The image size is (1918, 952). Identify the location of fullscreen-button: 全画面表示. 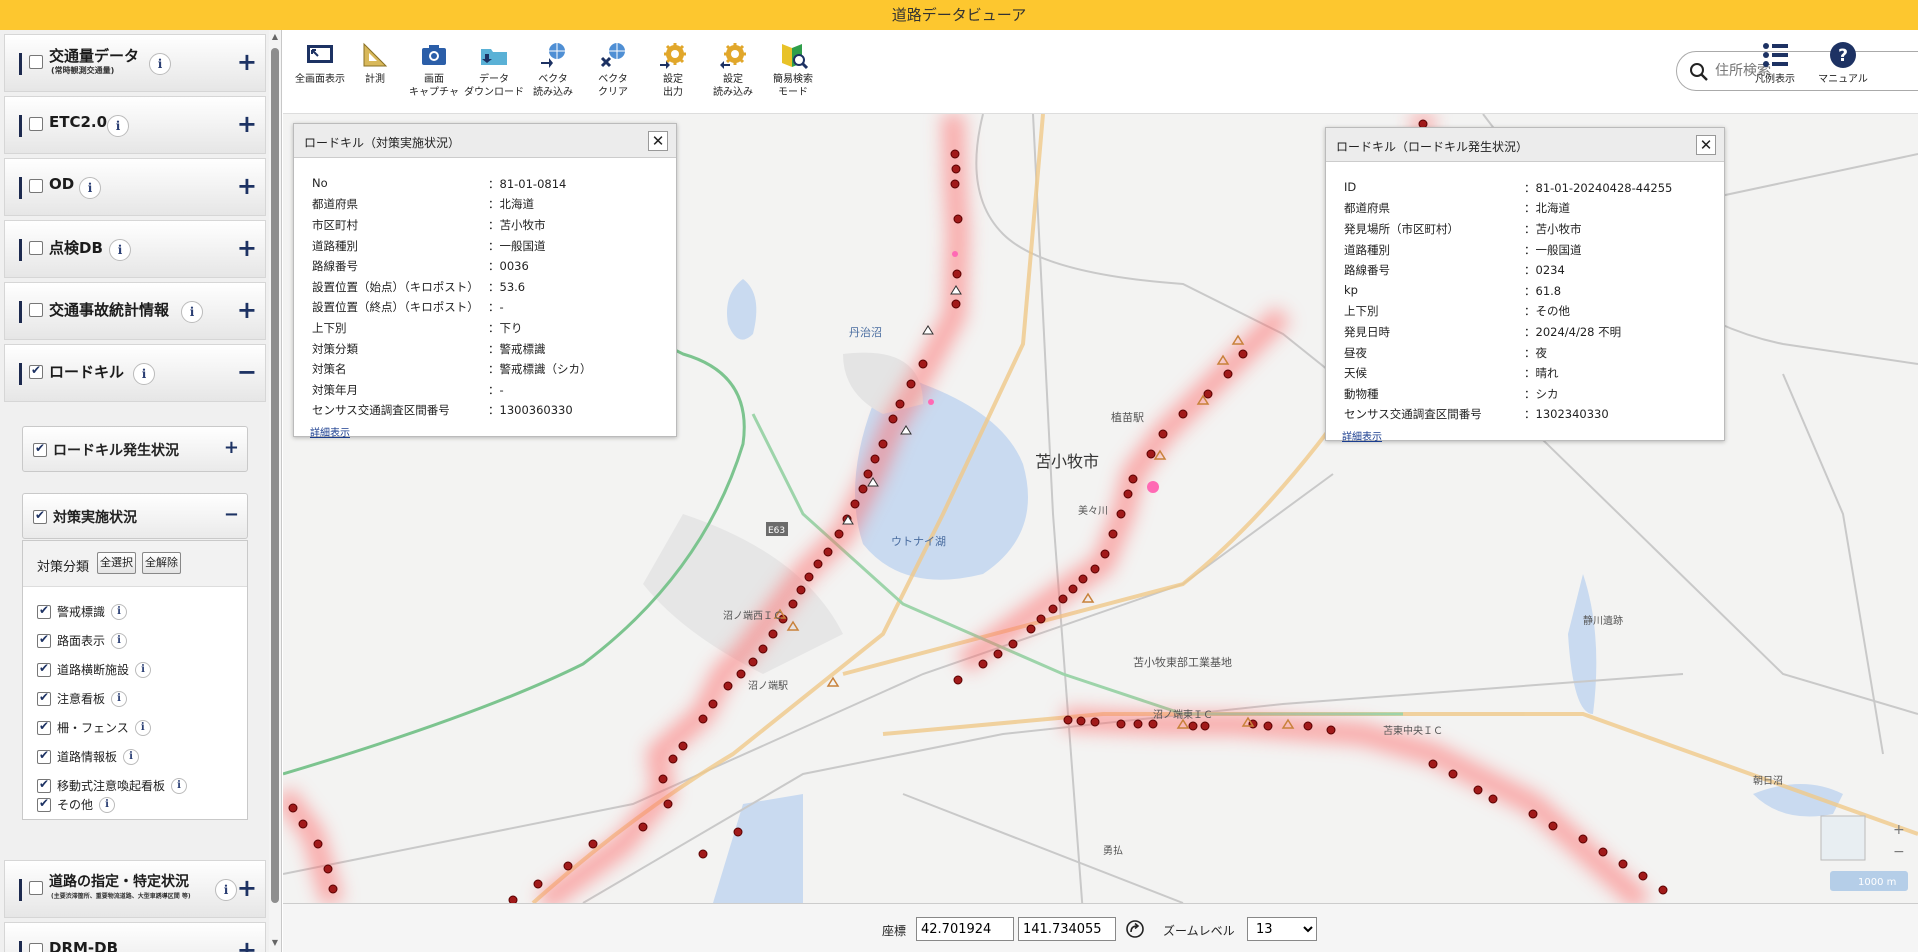
(320, 63).